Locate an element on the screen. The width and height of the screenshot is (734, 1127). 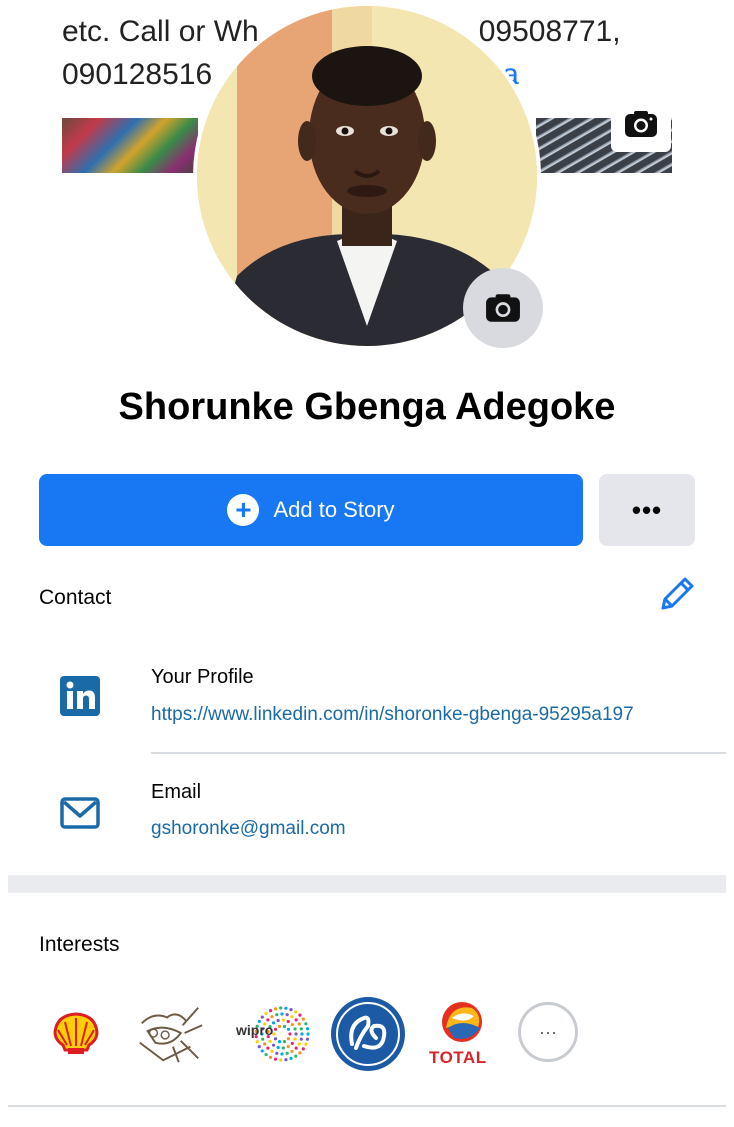
edit-cover-photo-button is located at coordinates (641, 124).